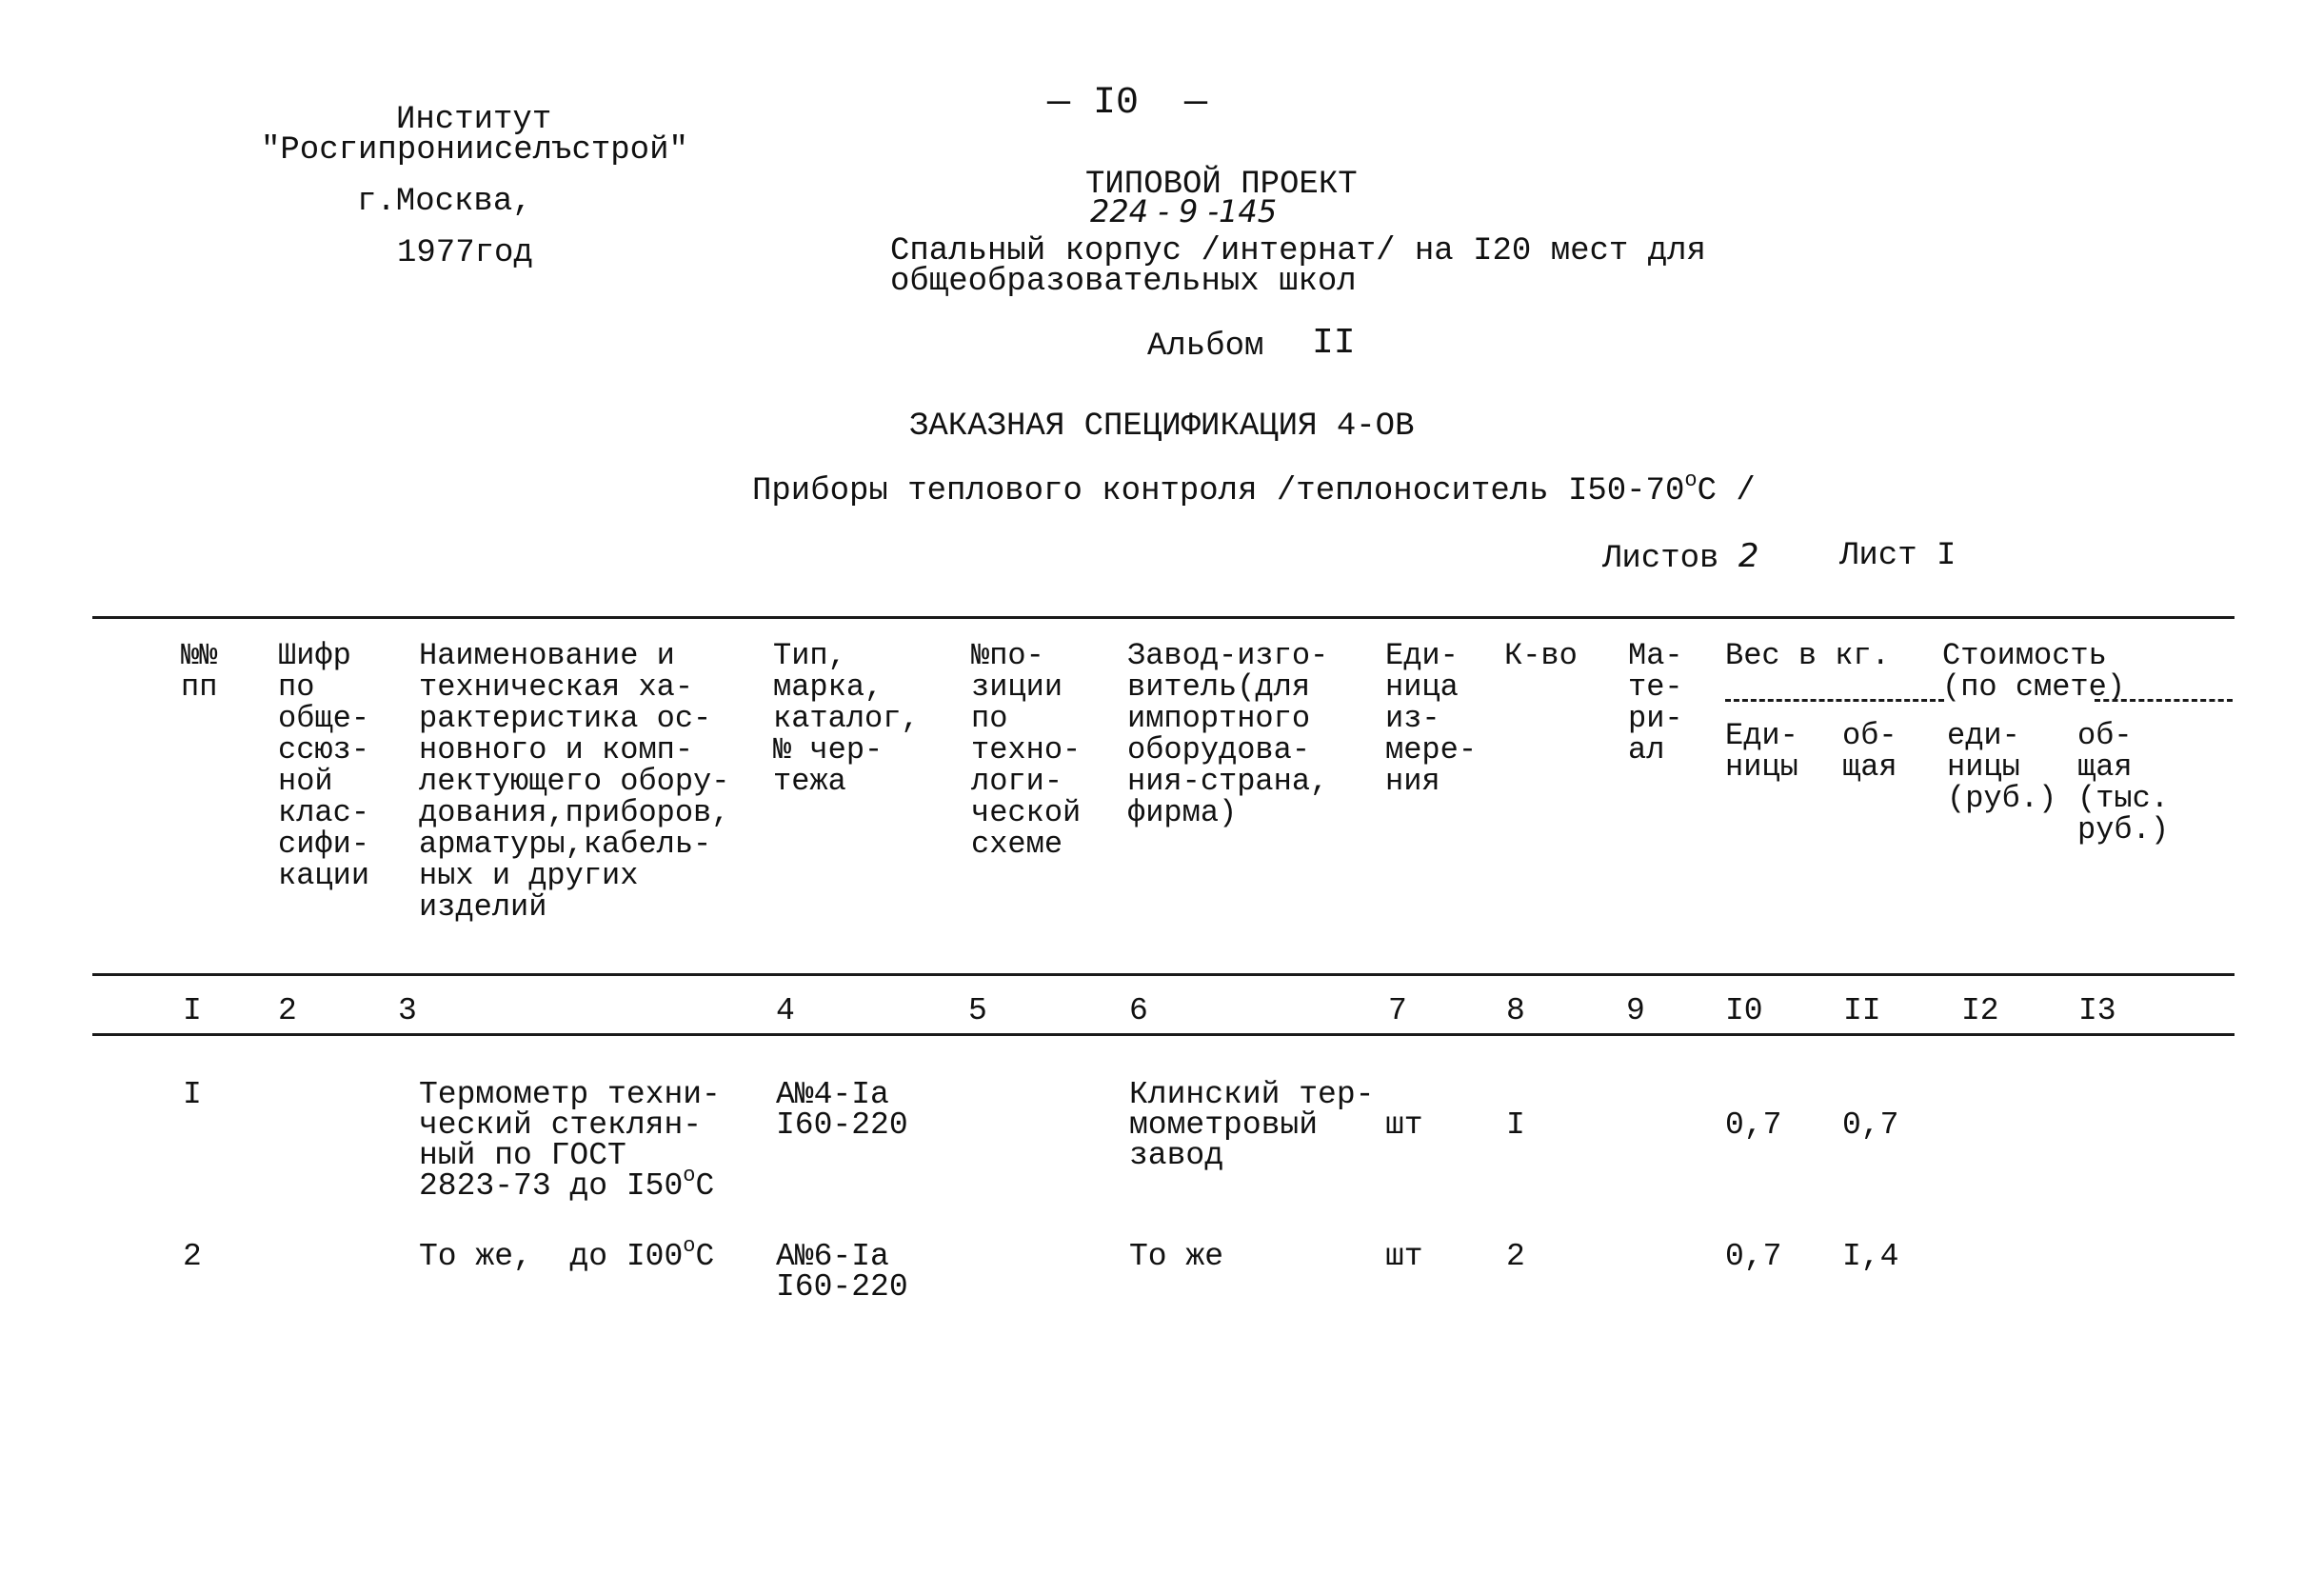 The height and width of the screenshot is (1575, 2324). What do you see at coordinates (1184, 211) in the screenshot?
I see `project-code: 224 - 9 -145` at bounding box center [1184, 211].